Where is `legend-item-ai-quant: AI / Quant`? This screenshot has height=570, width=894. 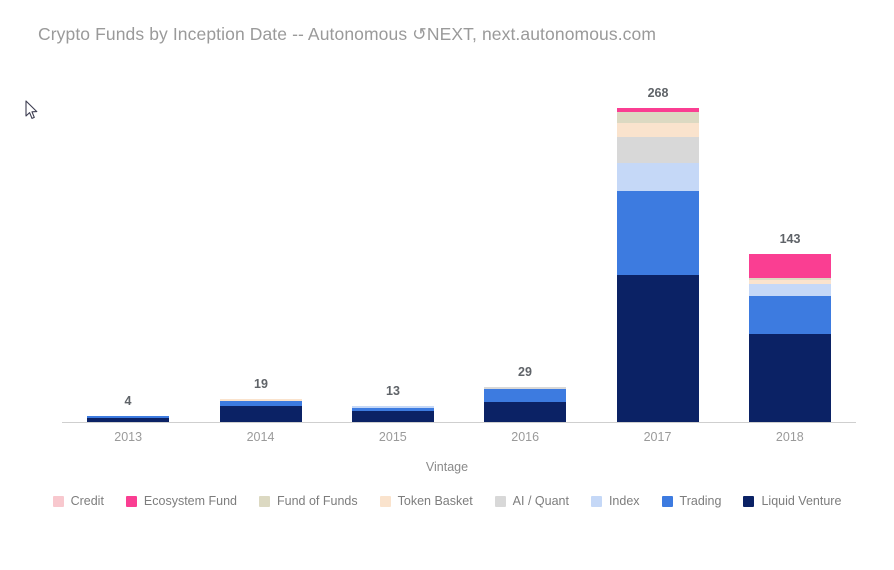 legend-item-ai-quant: AI / Quant is located at coordinates (531, 501).